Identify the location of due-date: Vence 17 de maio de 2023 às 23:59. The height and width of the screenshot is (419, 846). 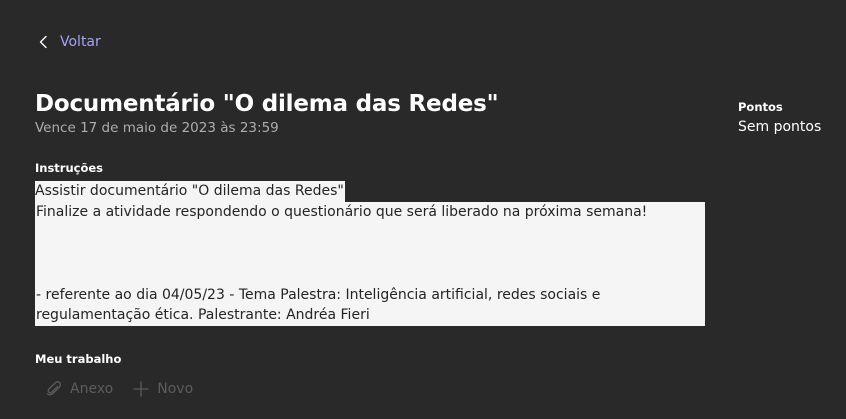
(157, 128).